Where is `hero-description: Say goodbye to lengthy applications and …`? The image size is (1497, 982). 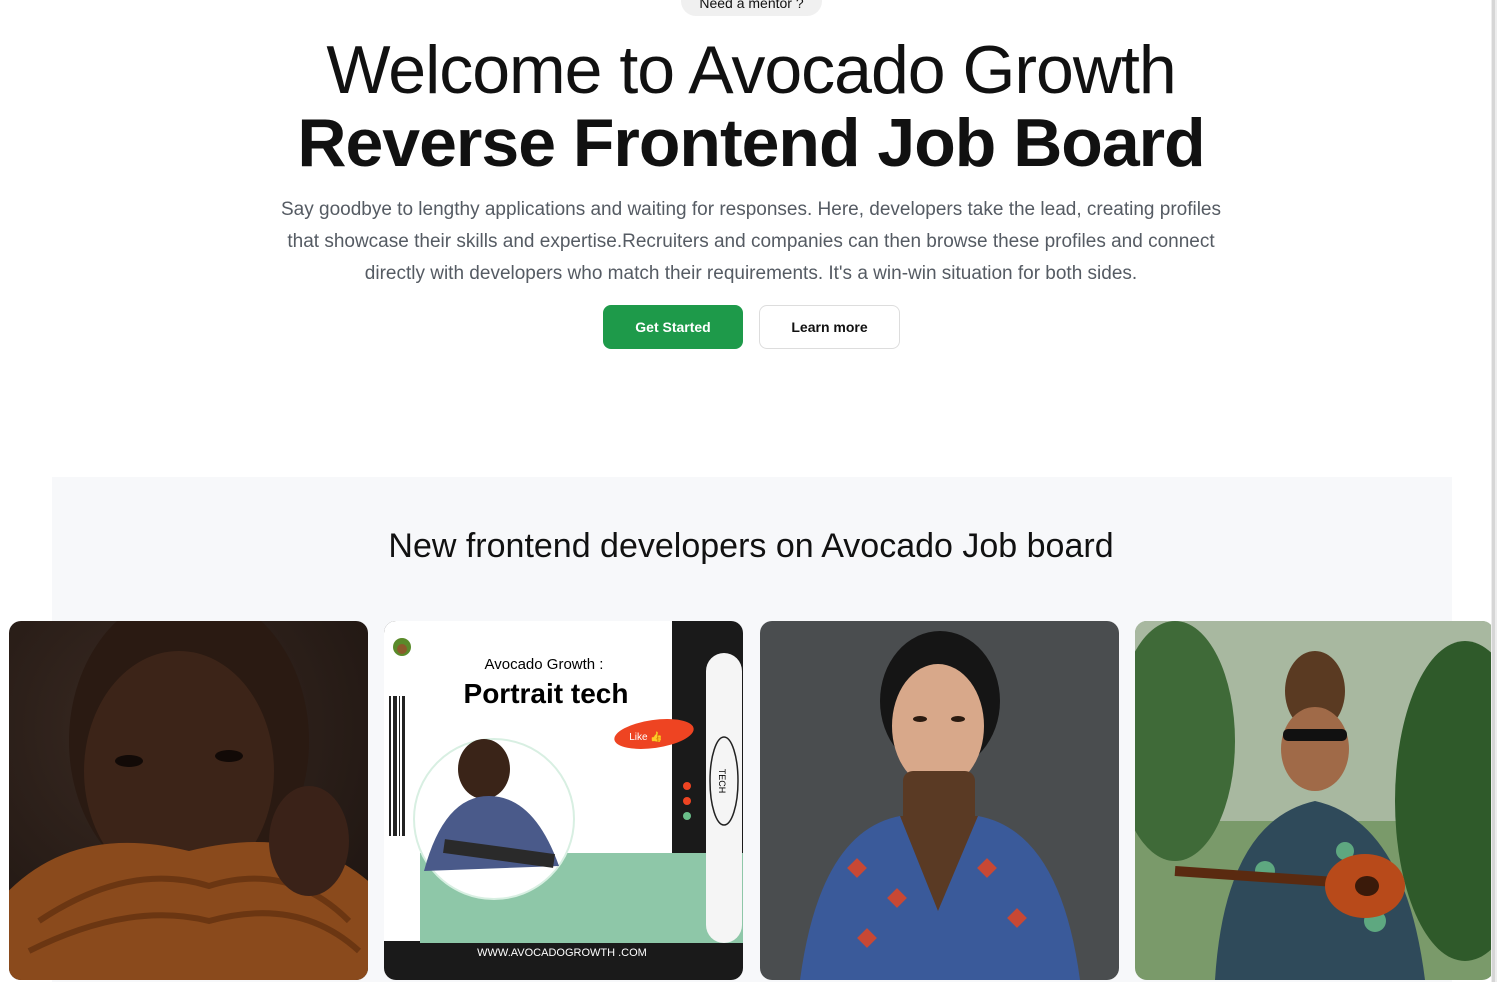
hero-description: Say goodbye to lengthy applications and … is located at coordinates (751, 241).